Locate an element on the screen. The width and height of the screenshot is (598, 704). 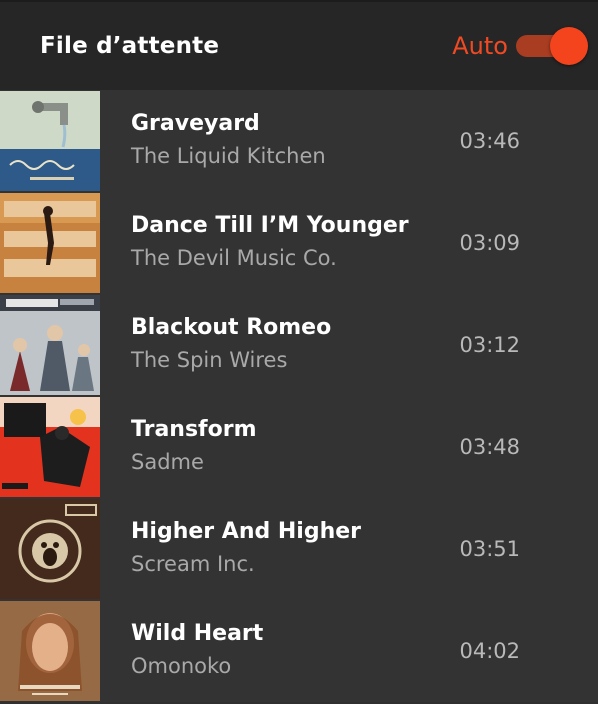
track-info: Higher And Higher Scream Inc. is located at coordinates (255, 549).